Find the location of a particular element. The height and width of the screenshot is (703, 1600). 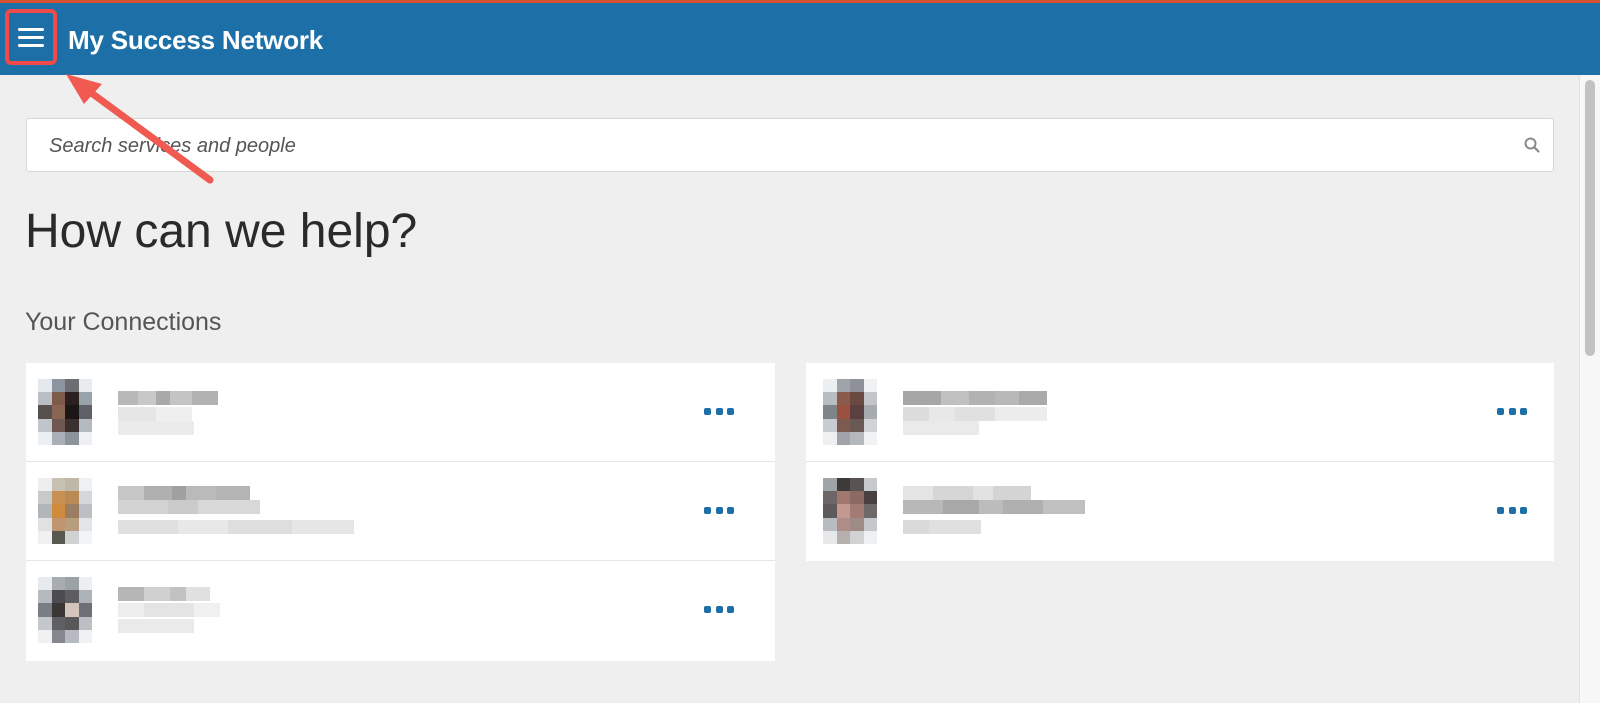

menu-button is located at coordinates (31, 37).